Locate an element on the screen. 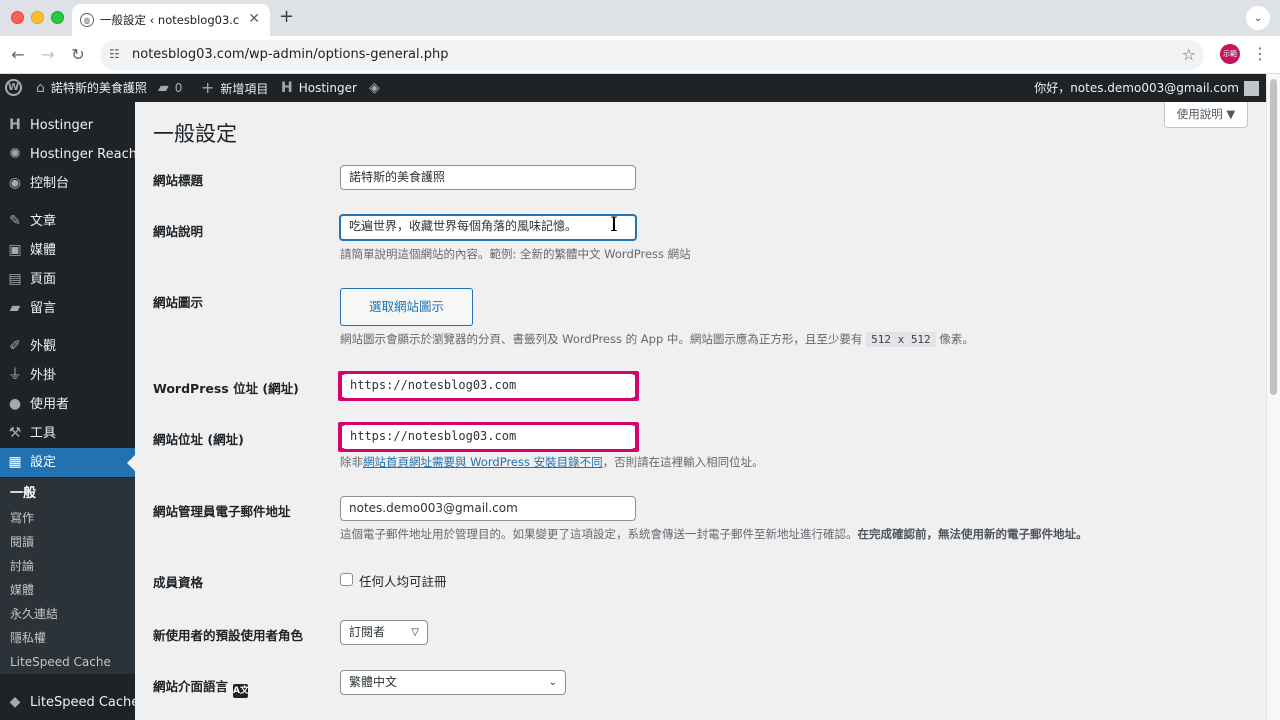  page-title: 一般設定 is located at coordinates (195, 134).